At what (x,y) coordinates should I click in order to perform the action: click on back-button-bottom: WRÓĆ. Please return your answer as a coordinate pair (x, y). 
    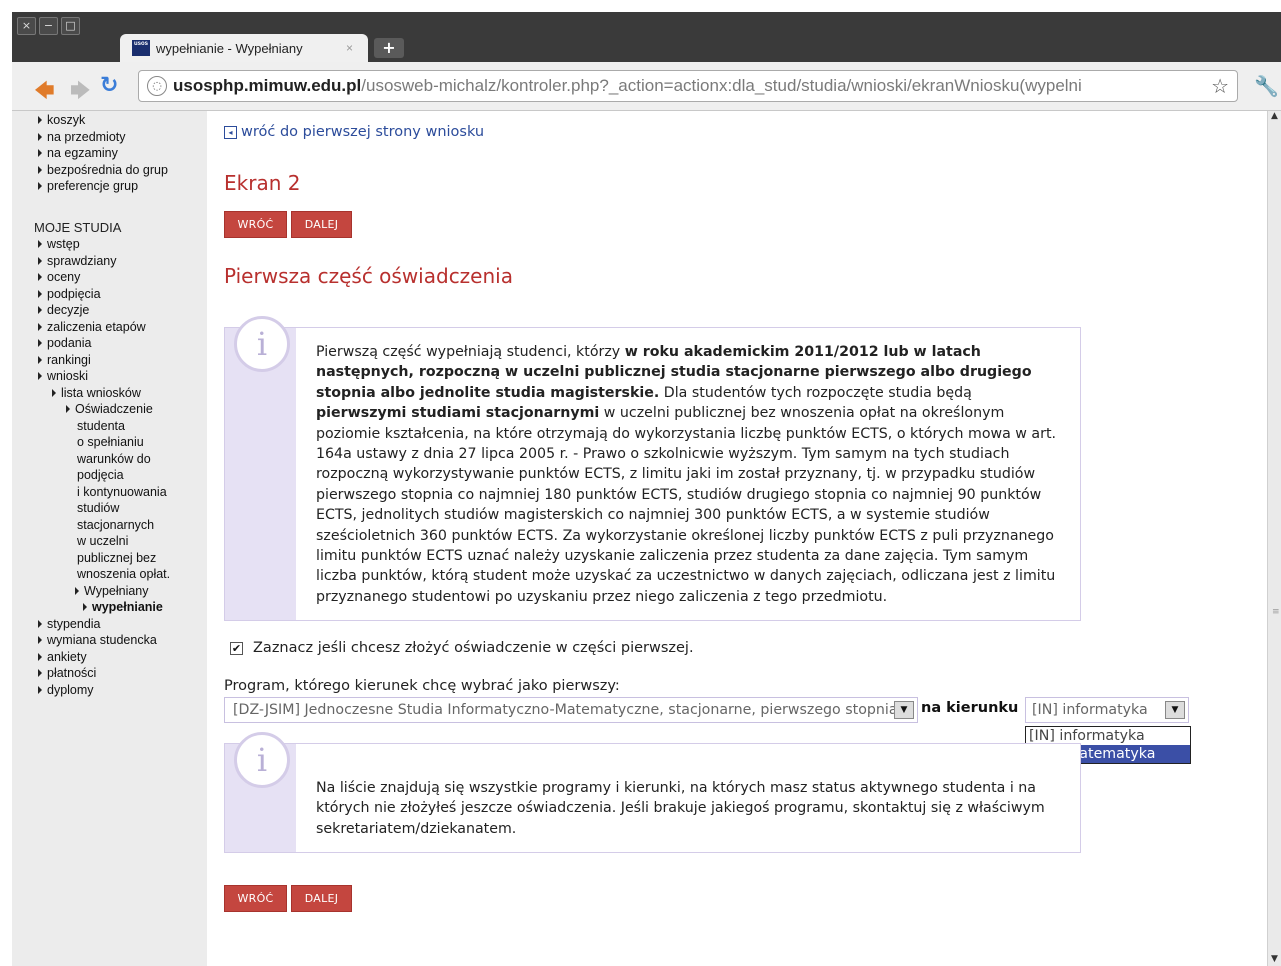
    Looking at the image, I should click on (255, 898).